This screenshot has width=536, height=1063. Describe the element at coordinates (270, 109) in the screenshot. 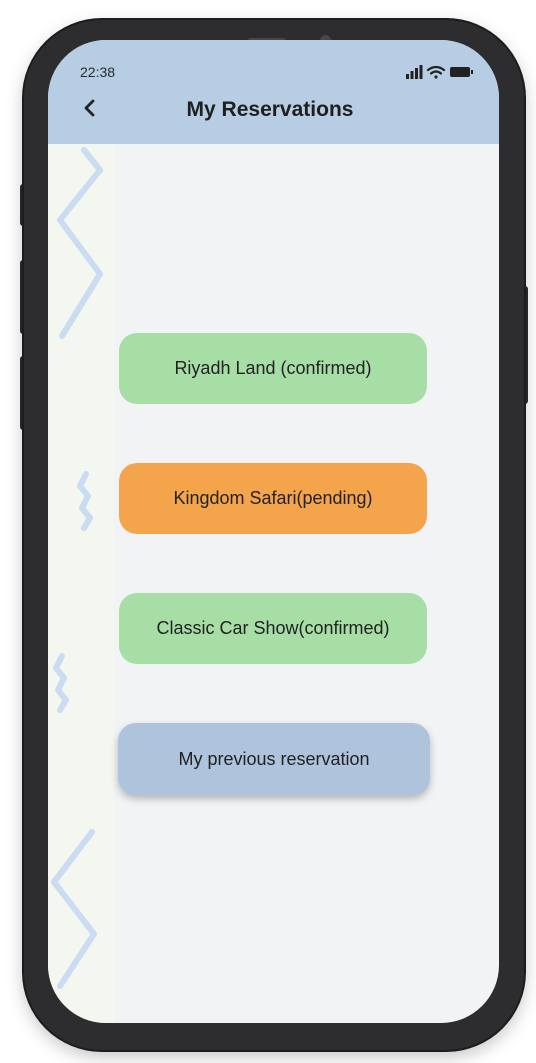

I see `page-title: My Reservations` at that location.